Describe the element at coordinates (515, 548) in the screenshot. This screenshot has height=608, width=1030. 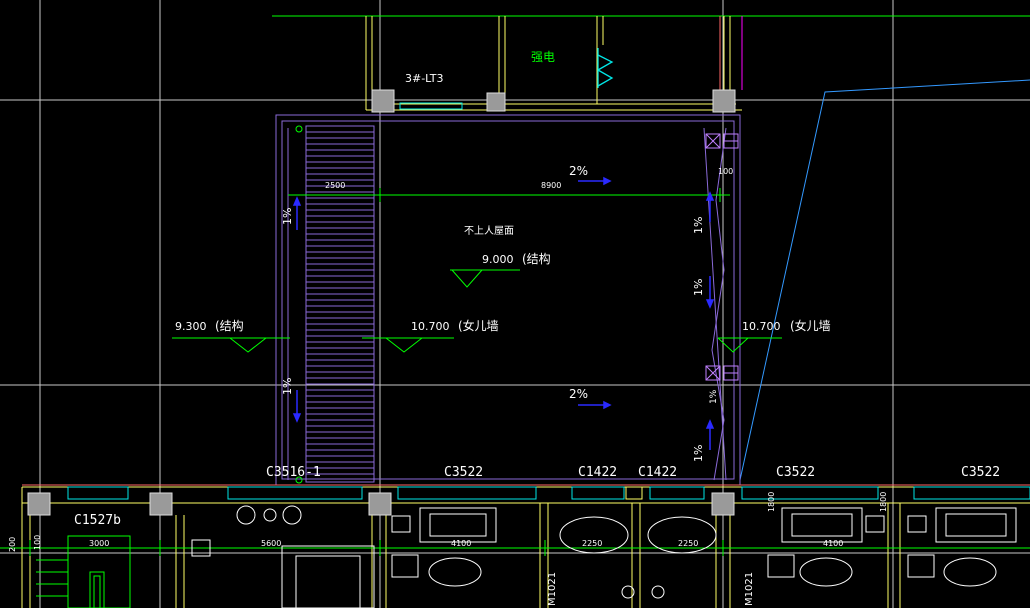
I see `lower-dimension-line` at that location.